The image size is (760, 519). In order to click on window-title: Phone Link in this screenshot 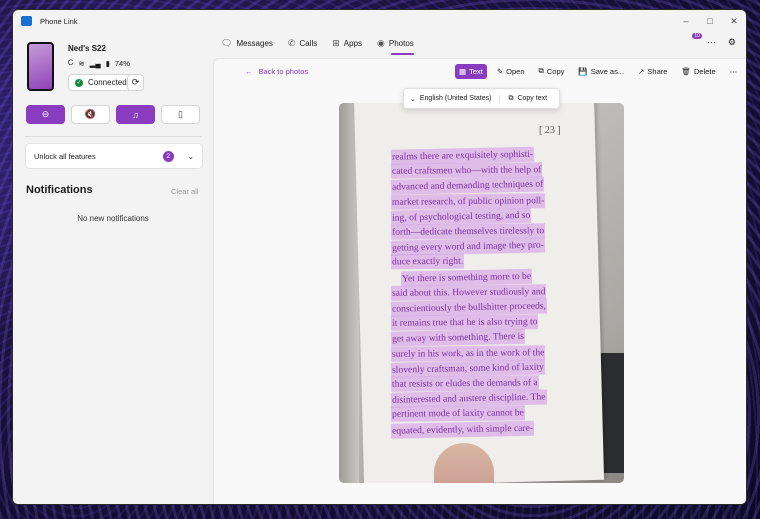, I will do `click(59, 21)`.